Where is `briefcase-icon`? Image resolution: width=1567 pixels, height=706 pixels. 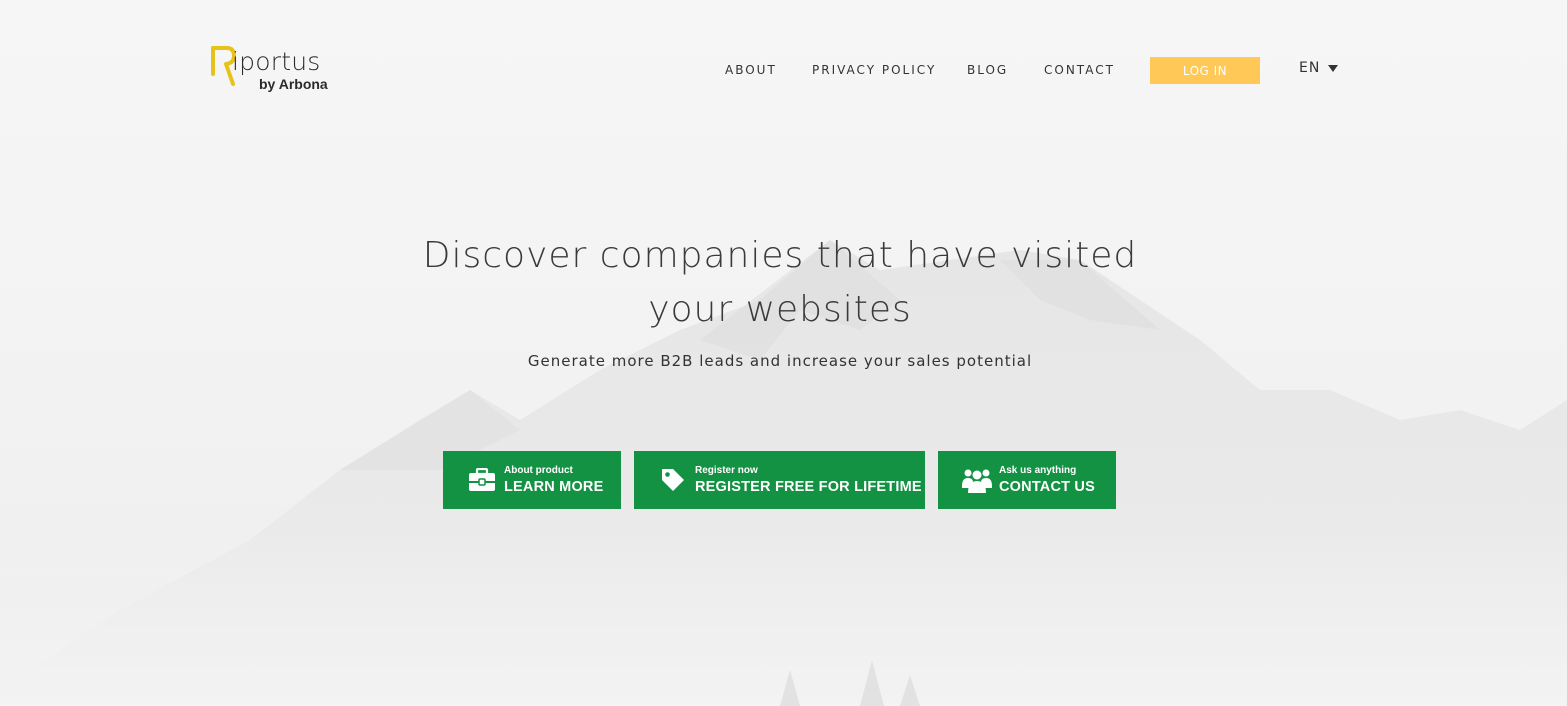 briefcase-icon is located at coordinates (482, 480).